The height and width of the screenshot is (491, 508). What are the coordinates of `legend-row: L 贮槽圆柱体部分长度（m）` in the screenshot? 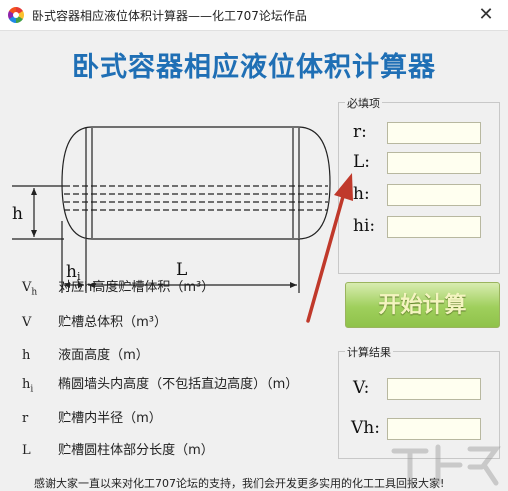 It's located at (118, 450).